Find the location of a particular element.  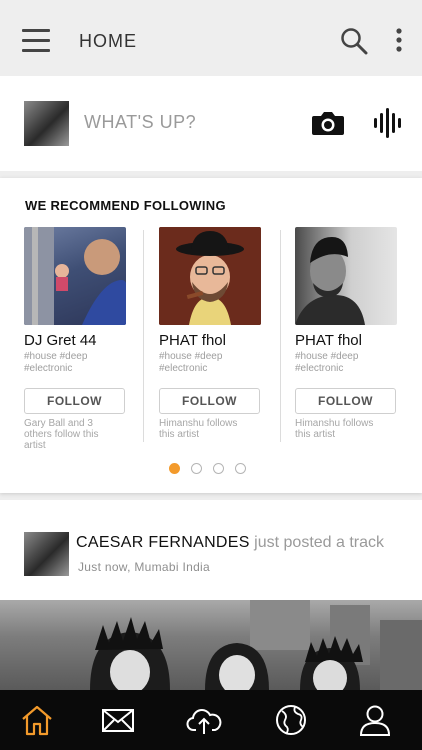

post-headline: CAESAR FERNANDES just posted a track is located at coordinates (230, 543).